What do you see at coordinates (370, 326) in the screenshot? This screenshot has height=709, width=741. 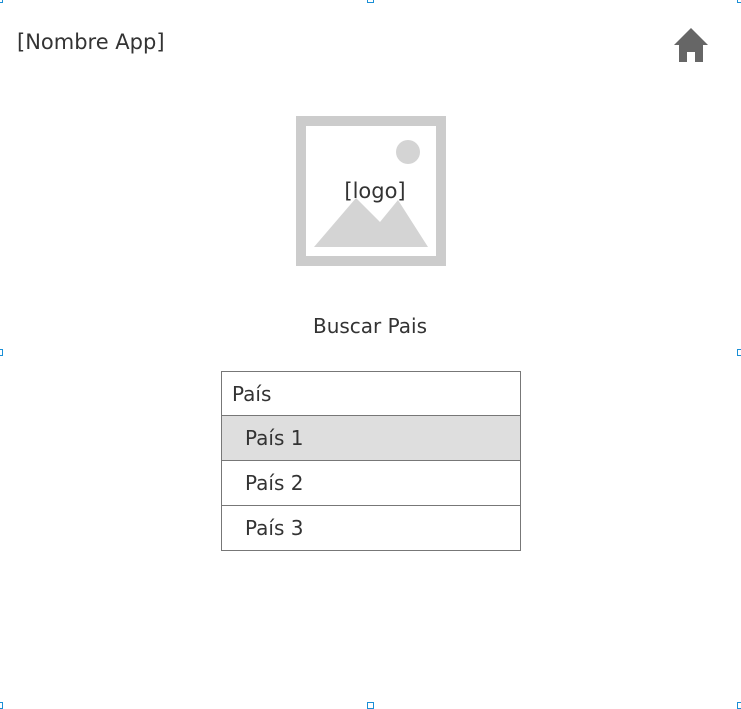 I see `search-title: Buscar Pais` at bounding box center [370, 326].